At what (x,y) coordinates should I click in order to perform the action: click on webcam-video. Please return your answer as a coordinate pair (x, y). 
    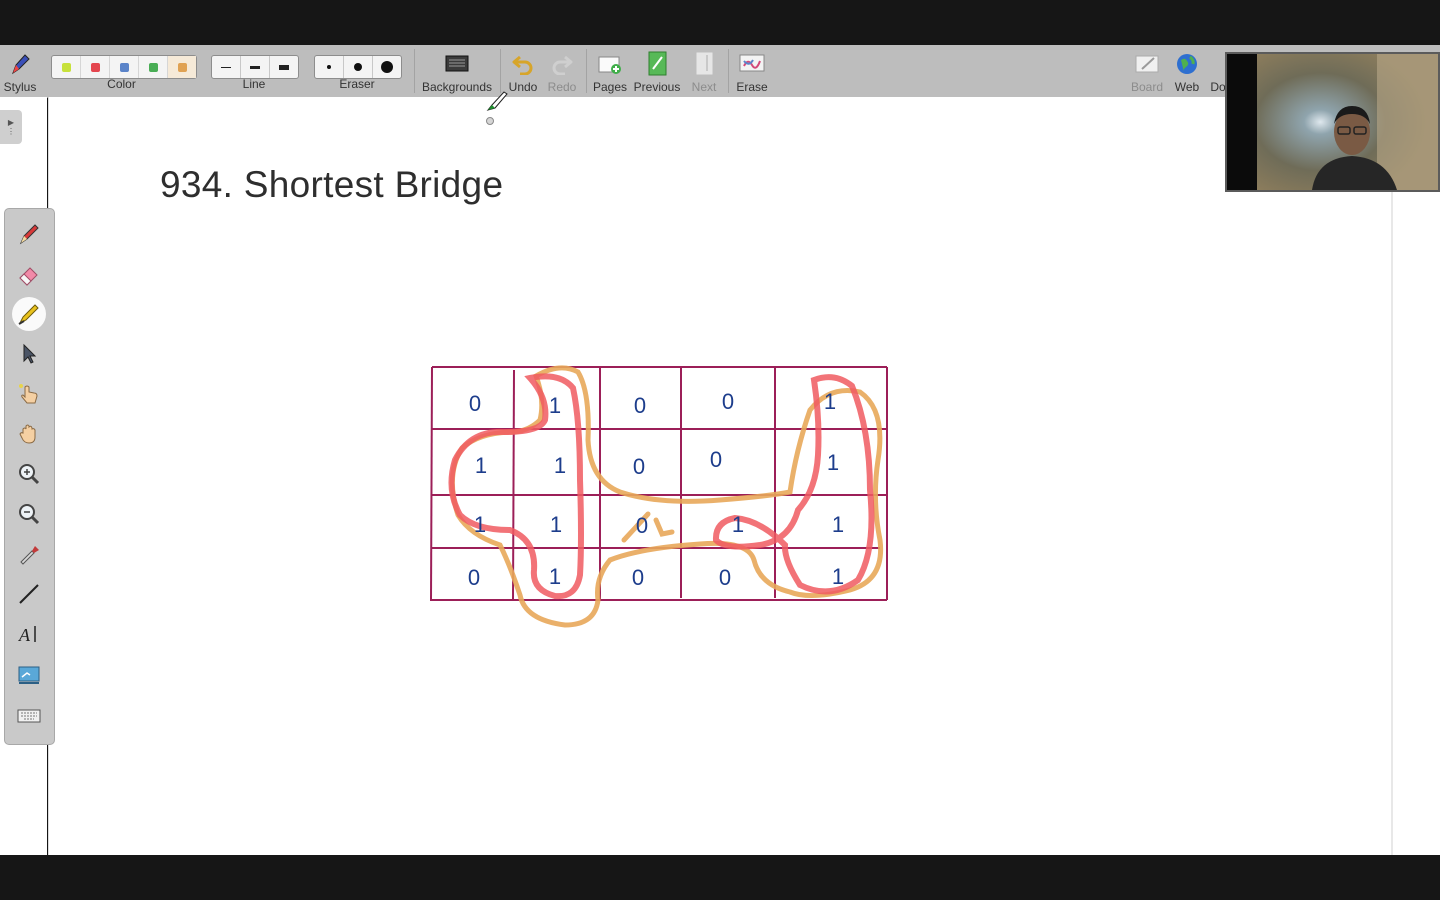
    Looking at the image, I should click on (1332, 122).